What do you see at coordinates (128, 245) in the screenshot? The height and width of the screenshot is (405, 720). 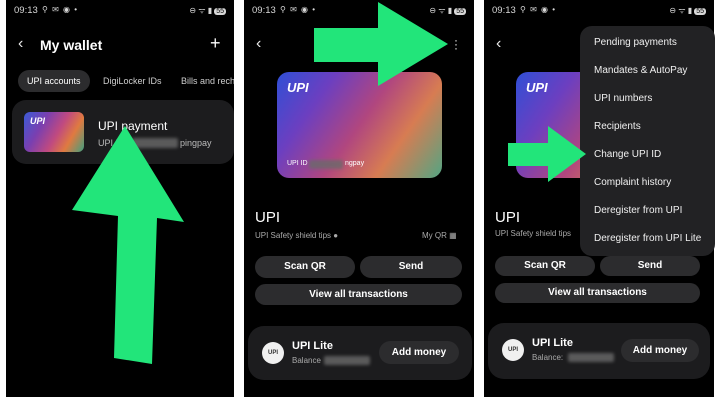 I see `arrow-up-left-annotation` at bounding box center [128, 245].